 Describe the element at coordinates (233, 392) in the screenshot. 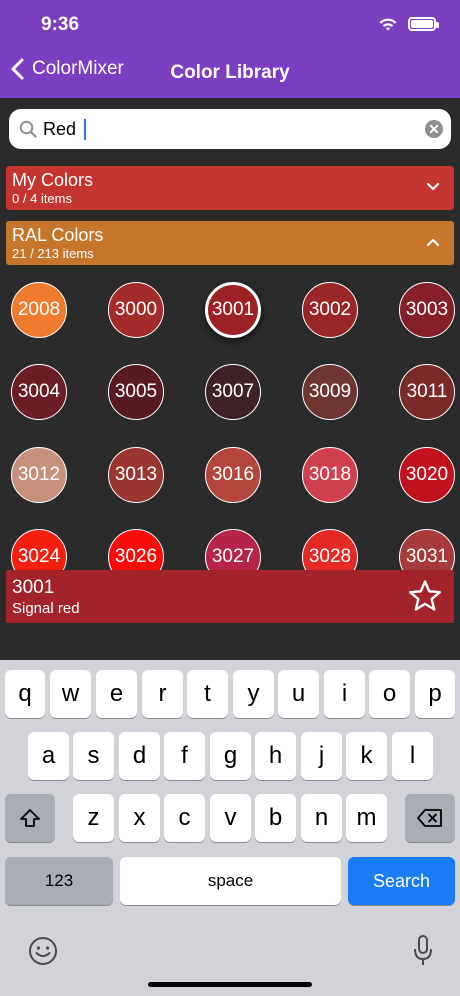

I see `color-swatch: 3007` at that location.